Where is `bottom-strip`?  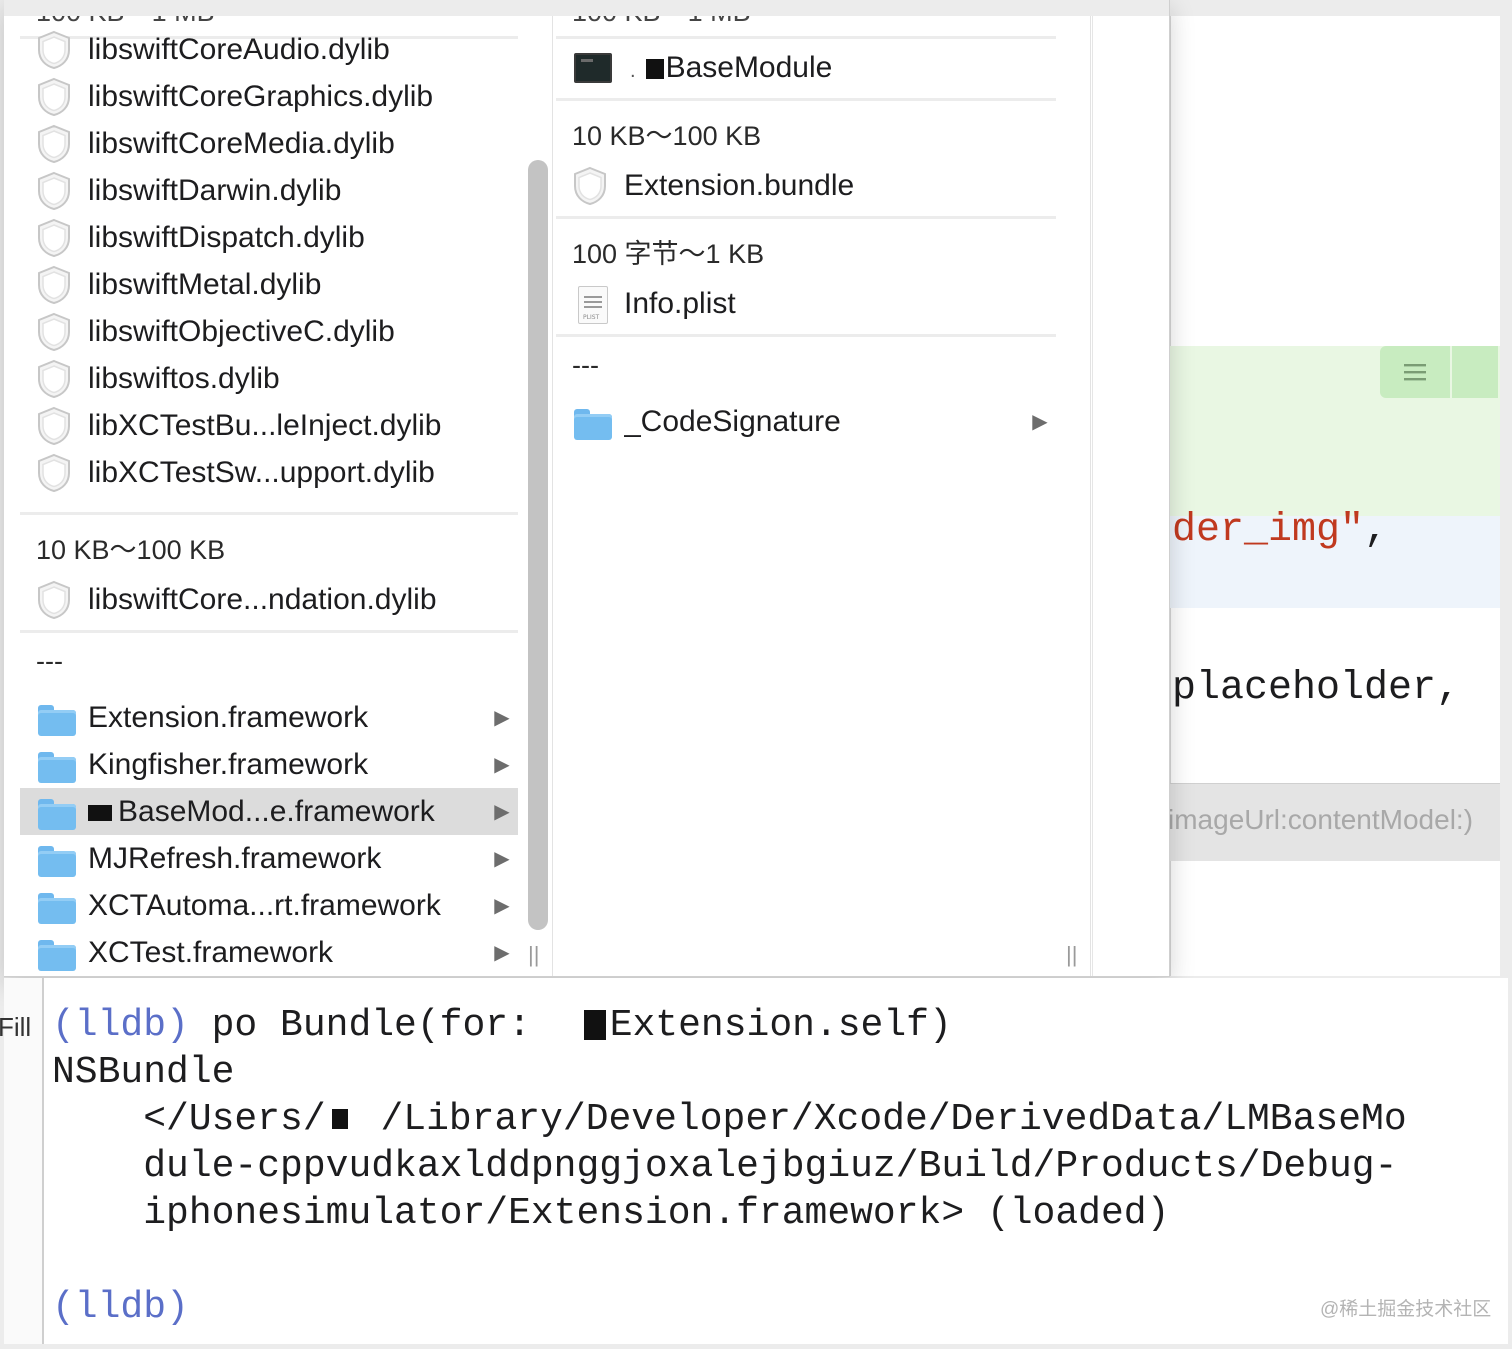 bottom-strip is located at coordinates (756, 1346).